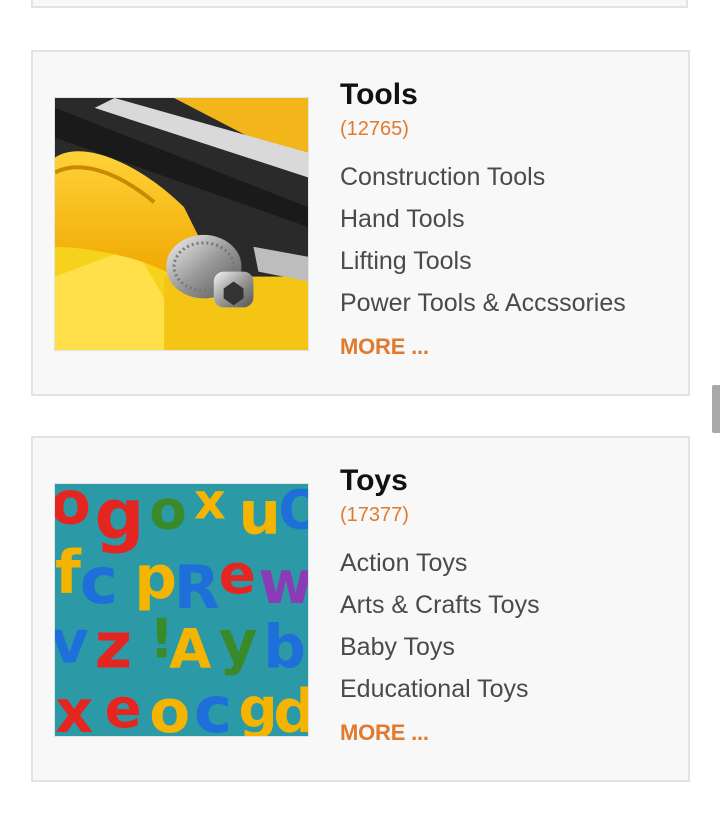  I want to click on subcategory-link: Action Toys, so click(505, 563).